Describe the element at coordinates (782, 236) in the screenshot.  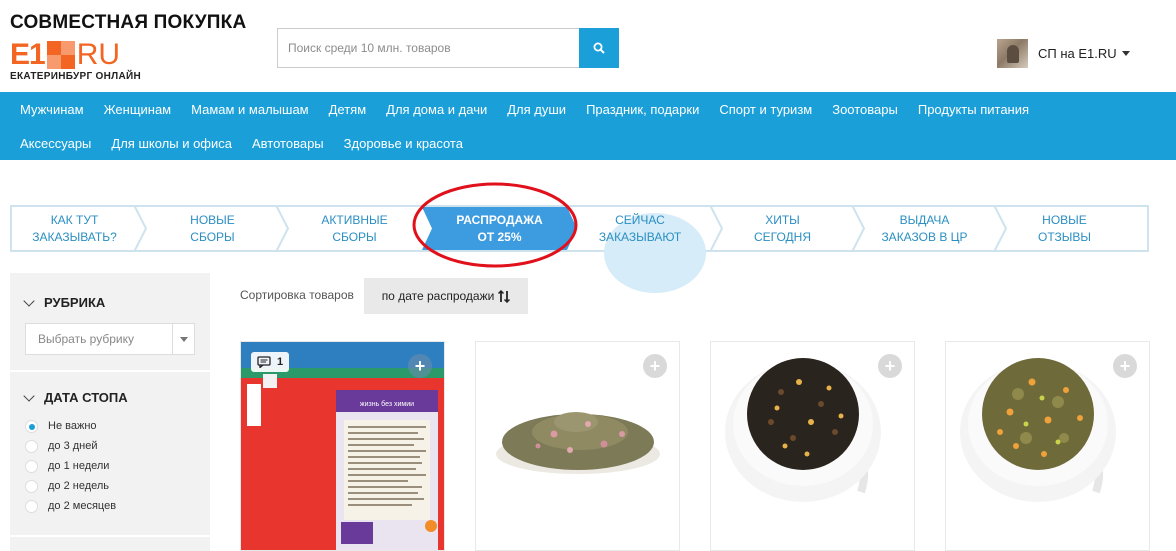
I see `step-line: СЕГОДНЯ` at that location.